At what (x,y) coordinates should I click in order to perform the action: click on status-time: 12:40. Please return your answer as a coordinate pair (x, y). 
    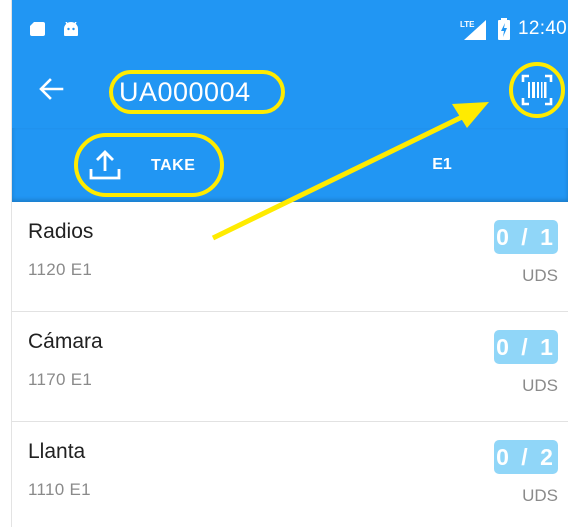
    Looking at the image, I should click on (543, 28).